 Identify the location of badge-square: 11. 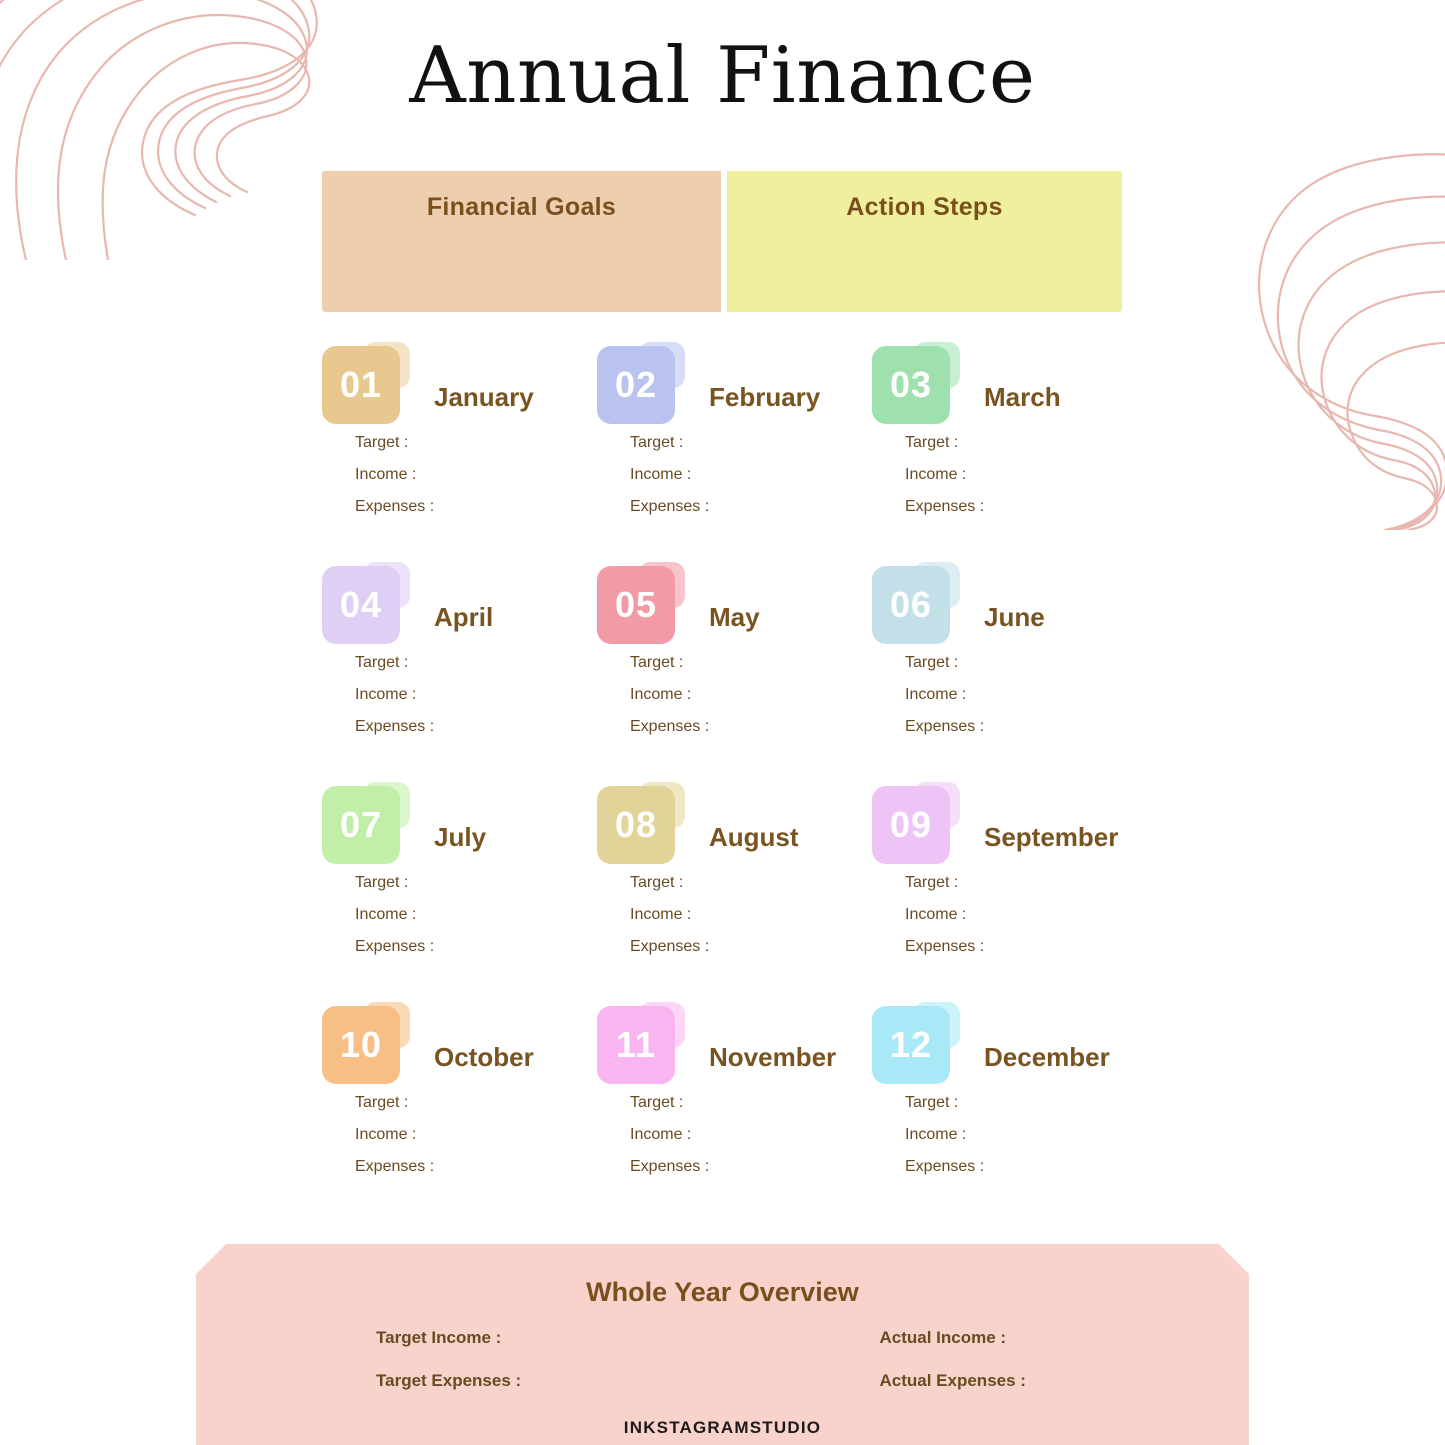
(636, 1045).